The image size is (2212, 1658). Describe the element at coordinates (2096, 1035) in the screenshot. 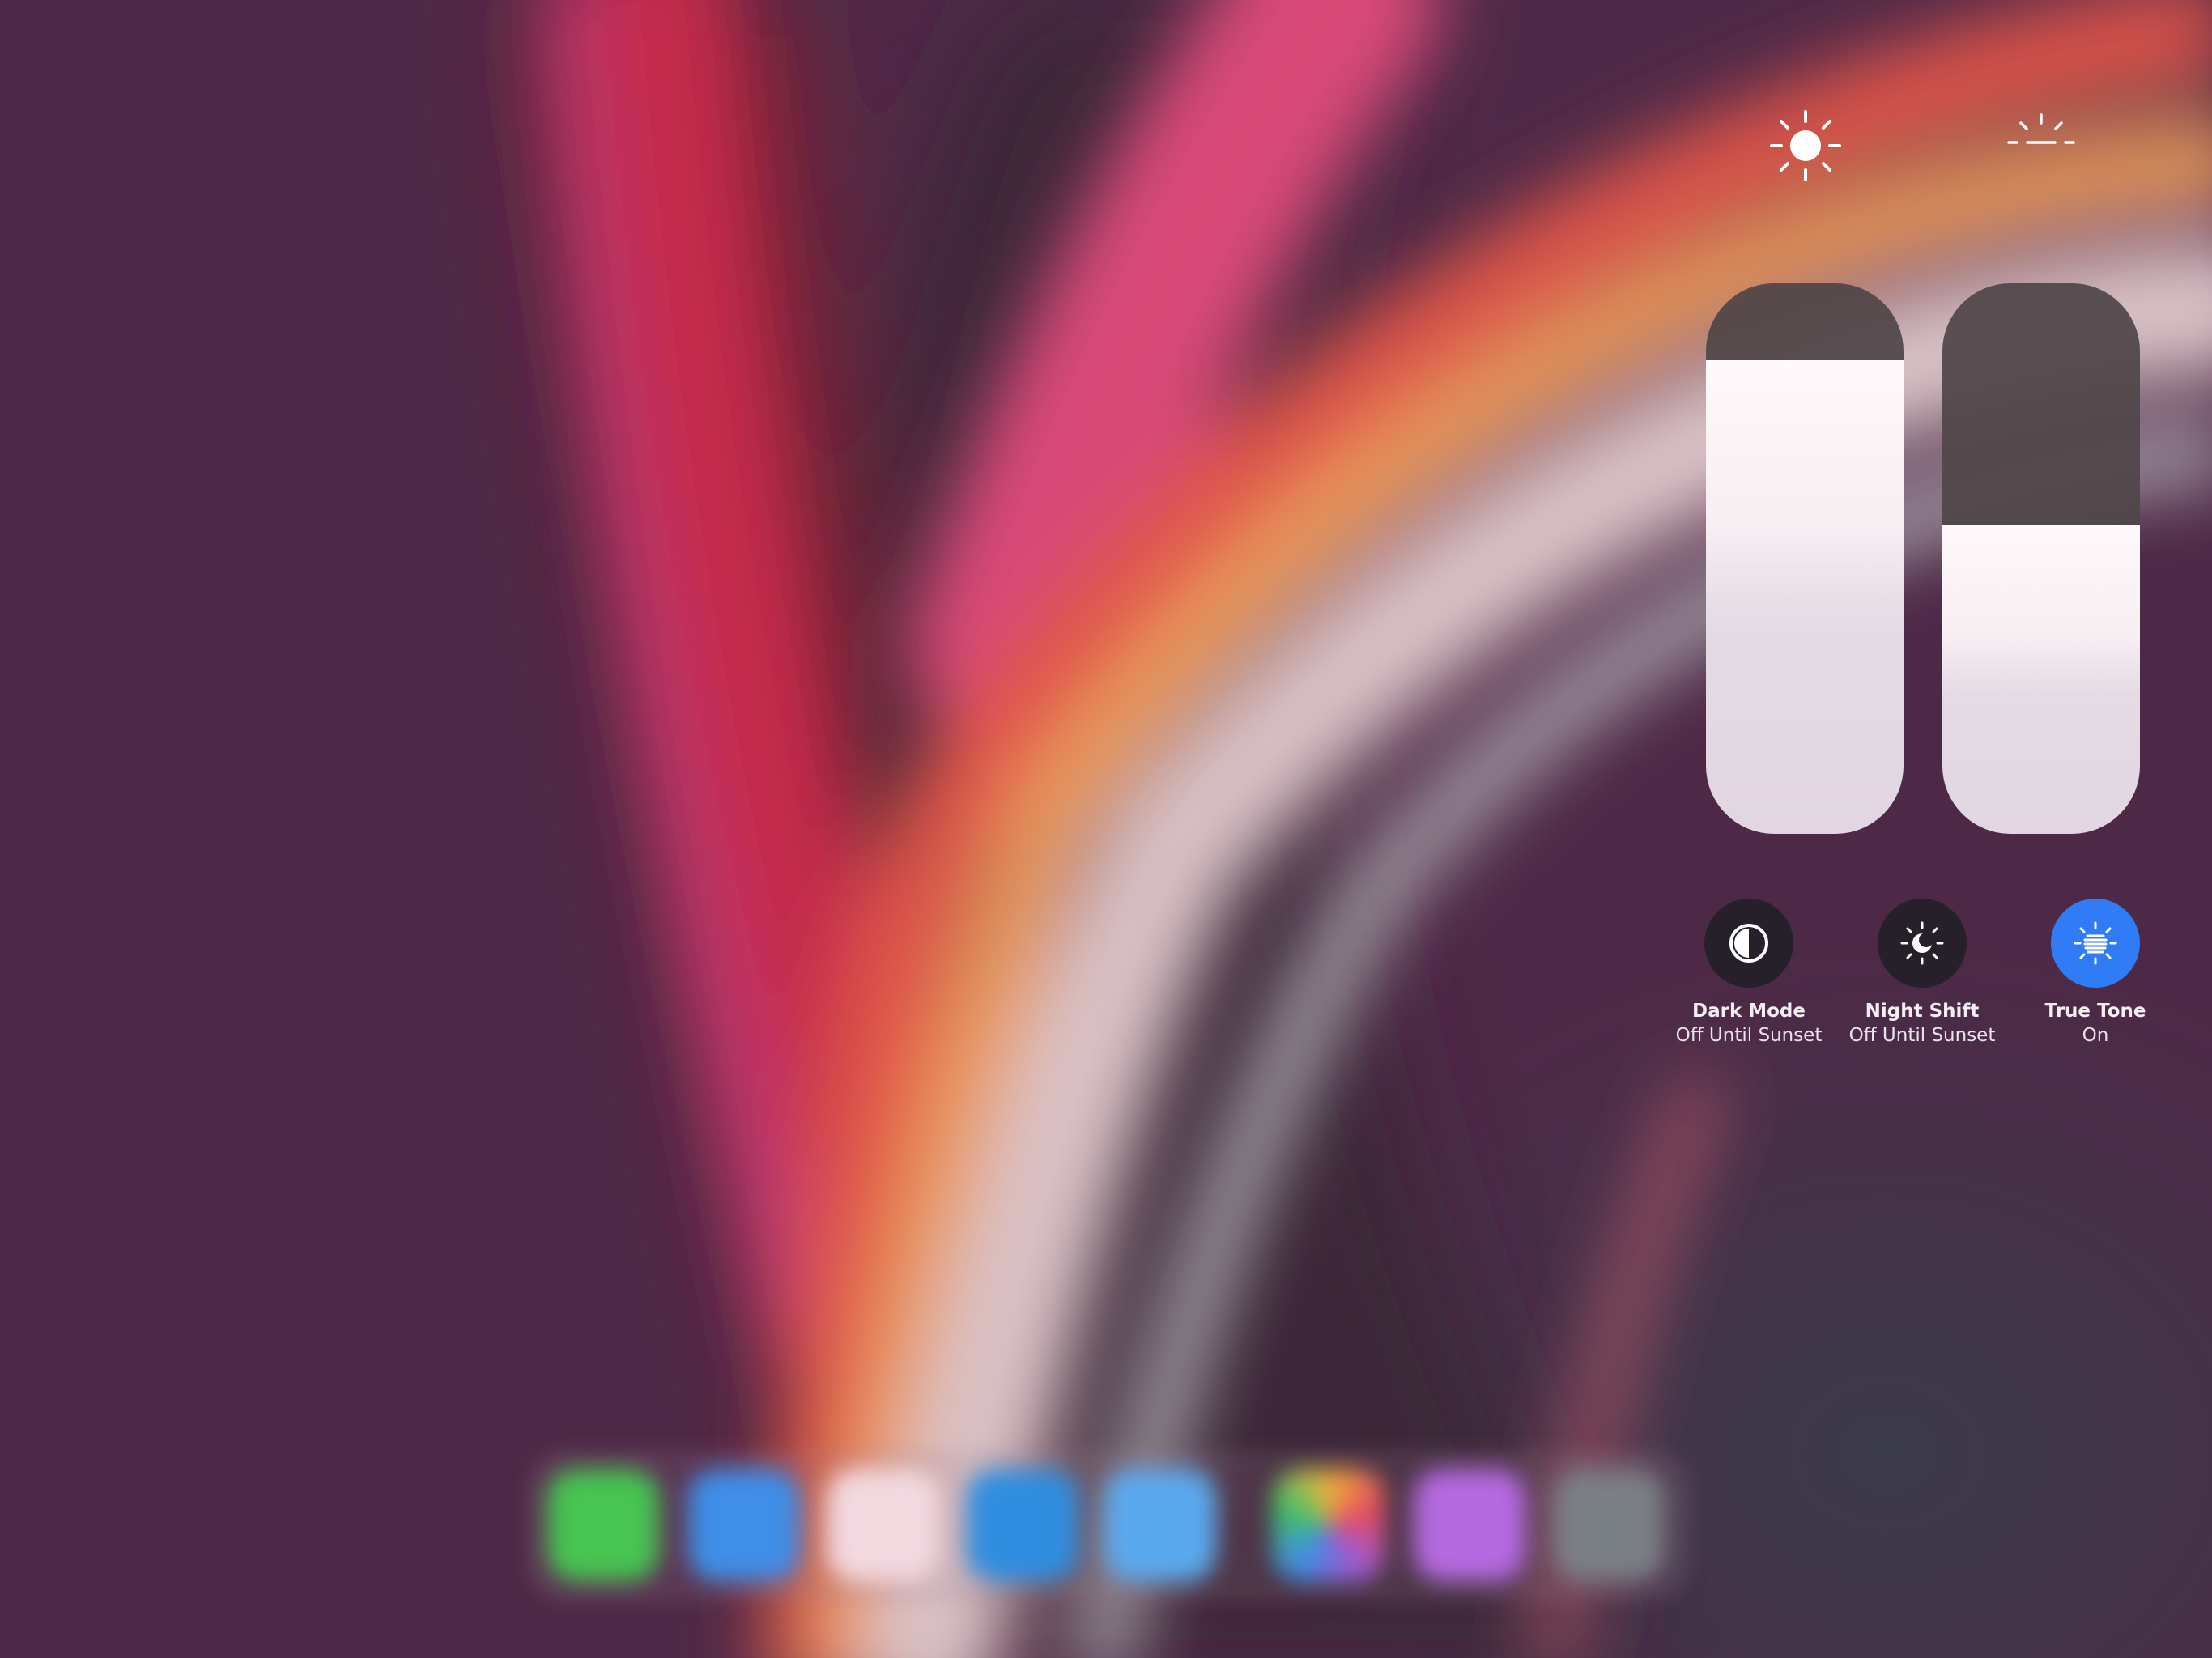

I see `true-tone-subtitle: On` at that location.